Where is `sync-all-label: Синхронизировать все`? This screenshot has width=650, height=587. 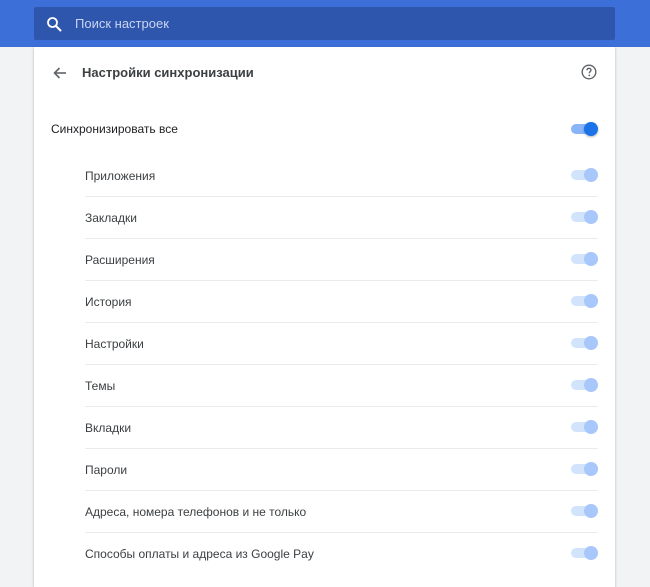 sync-all-label: Синхронизировать все is located at coordinates (114, 129).